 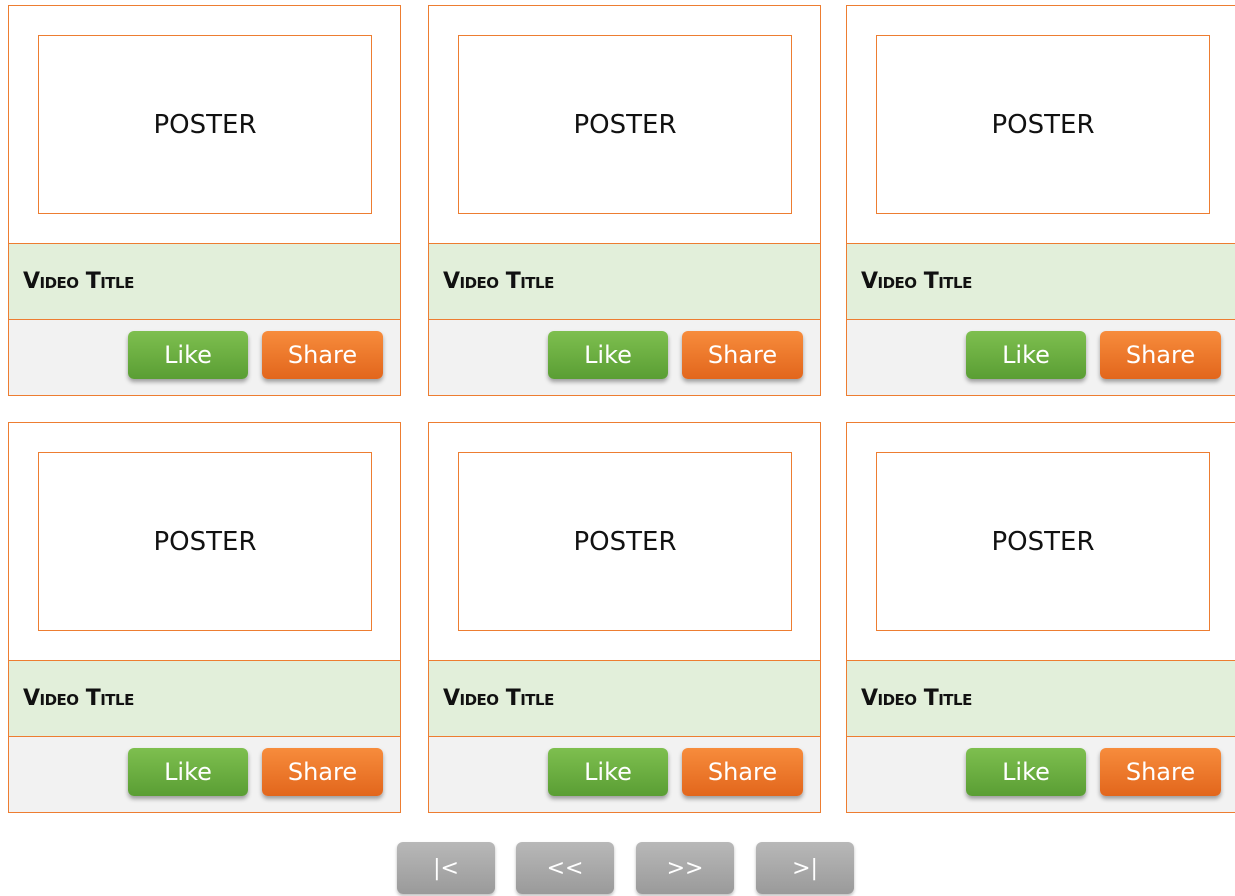 I want to click on next-page-button: >>, so click(x=685, y=868).